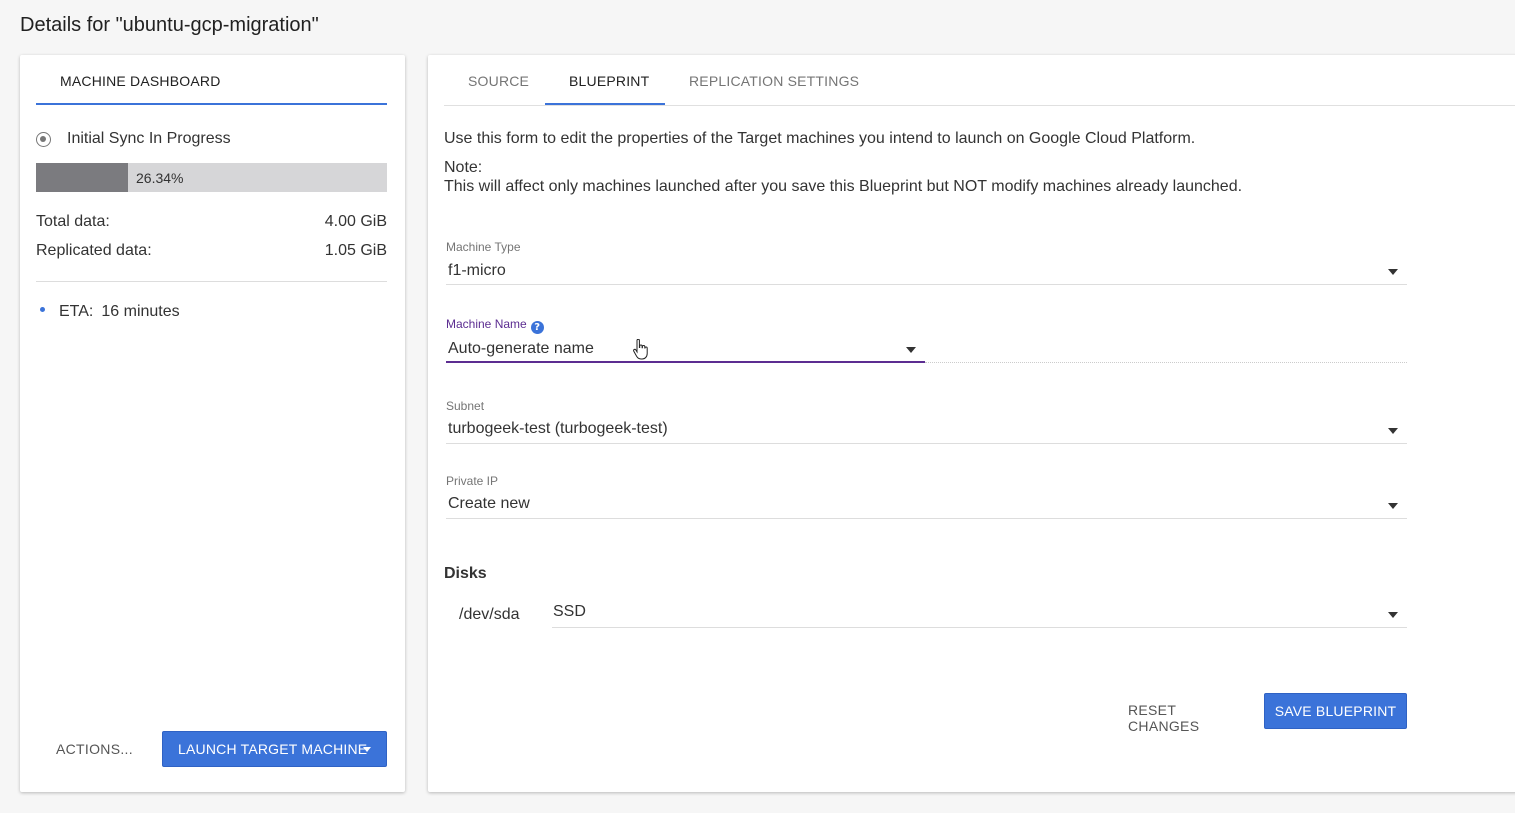  What do you see at coordinates (486, 324) in the screenshot?
I see `machine-name-label: Machine Name` at bounding box center [486, 324].